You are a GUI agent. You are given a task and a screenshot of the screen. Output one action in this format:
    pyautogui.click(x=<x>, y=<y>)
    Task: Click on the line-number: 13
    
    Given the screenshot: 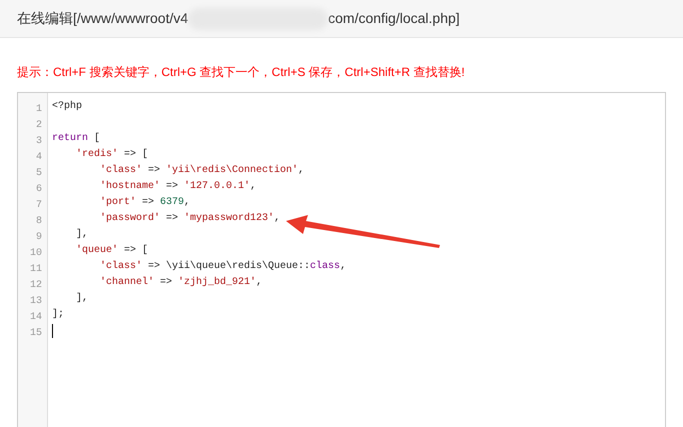 What is the action you would take?
    pyautogui.click(x=36, y=301)
    